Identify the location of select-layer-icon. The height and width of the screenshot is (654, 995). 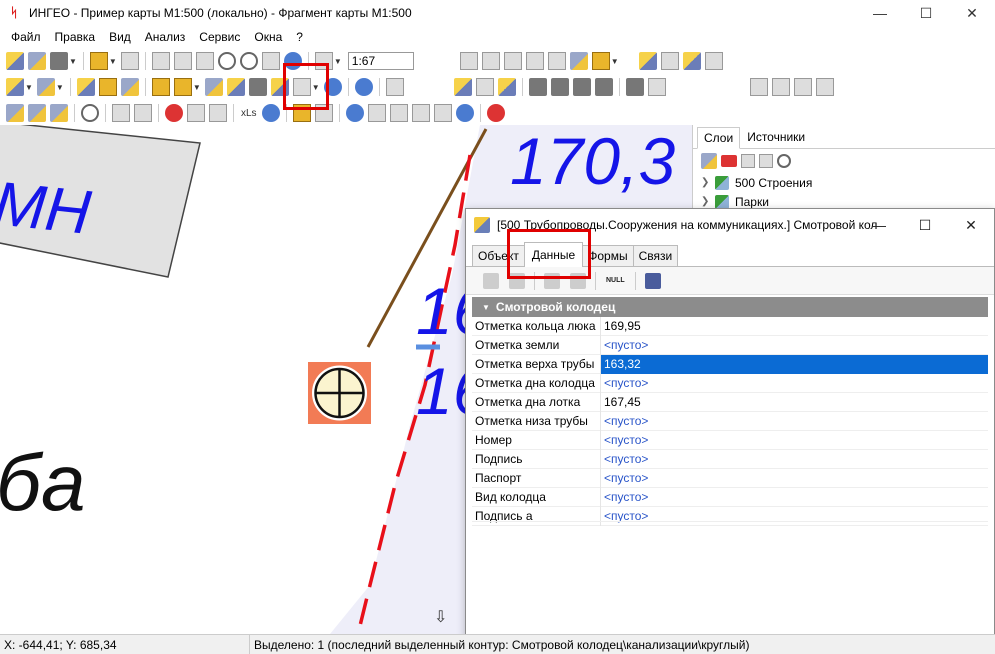
(578, 61).